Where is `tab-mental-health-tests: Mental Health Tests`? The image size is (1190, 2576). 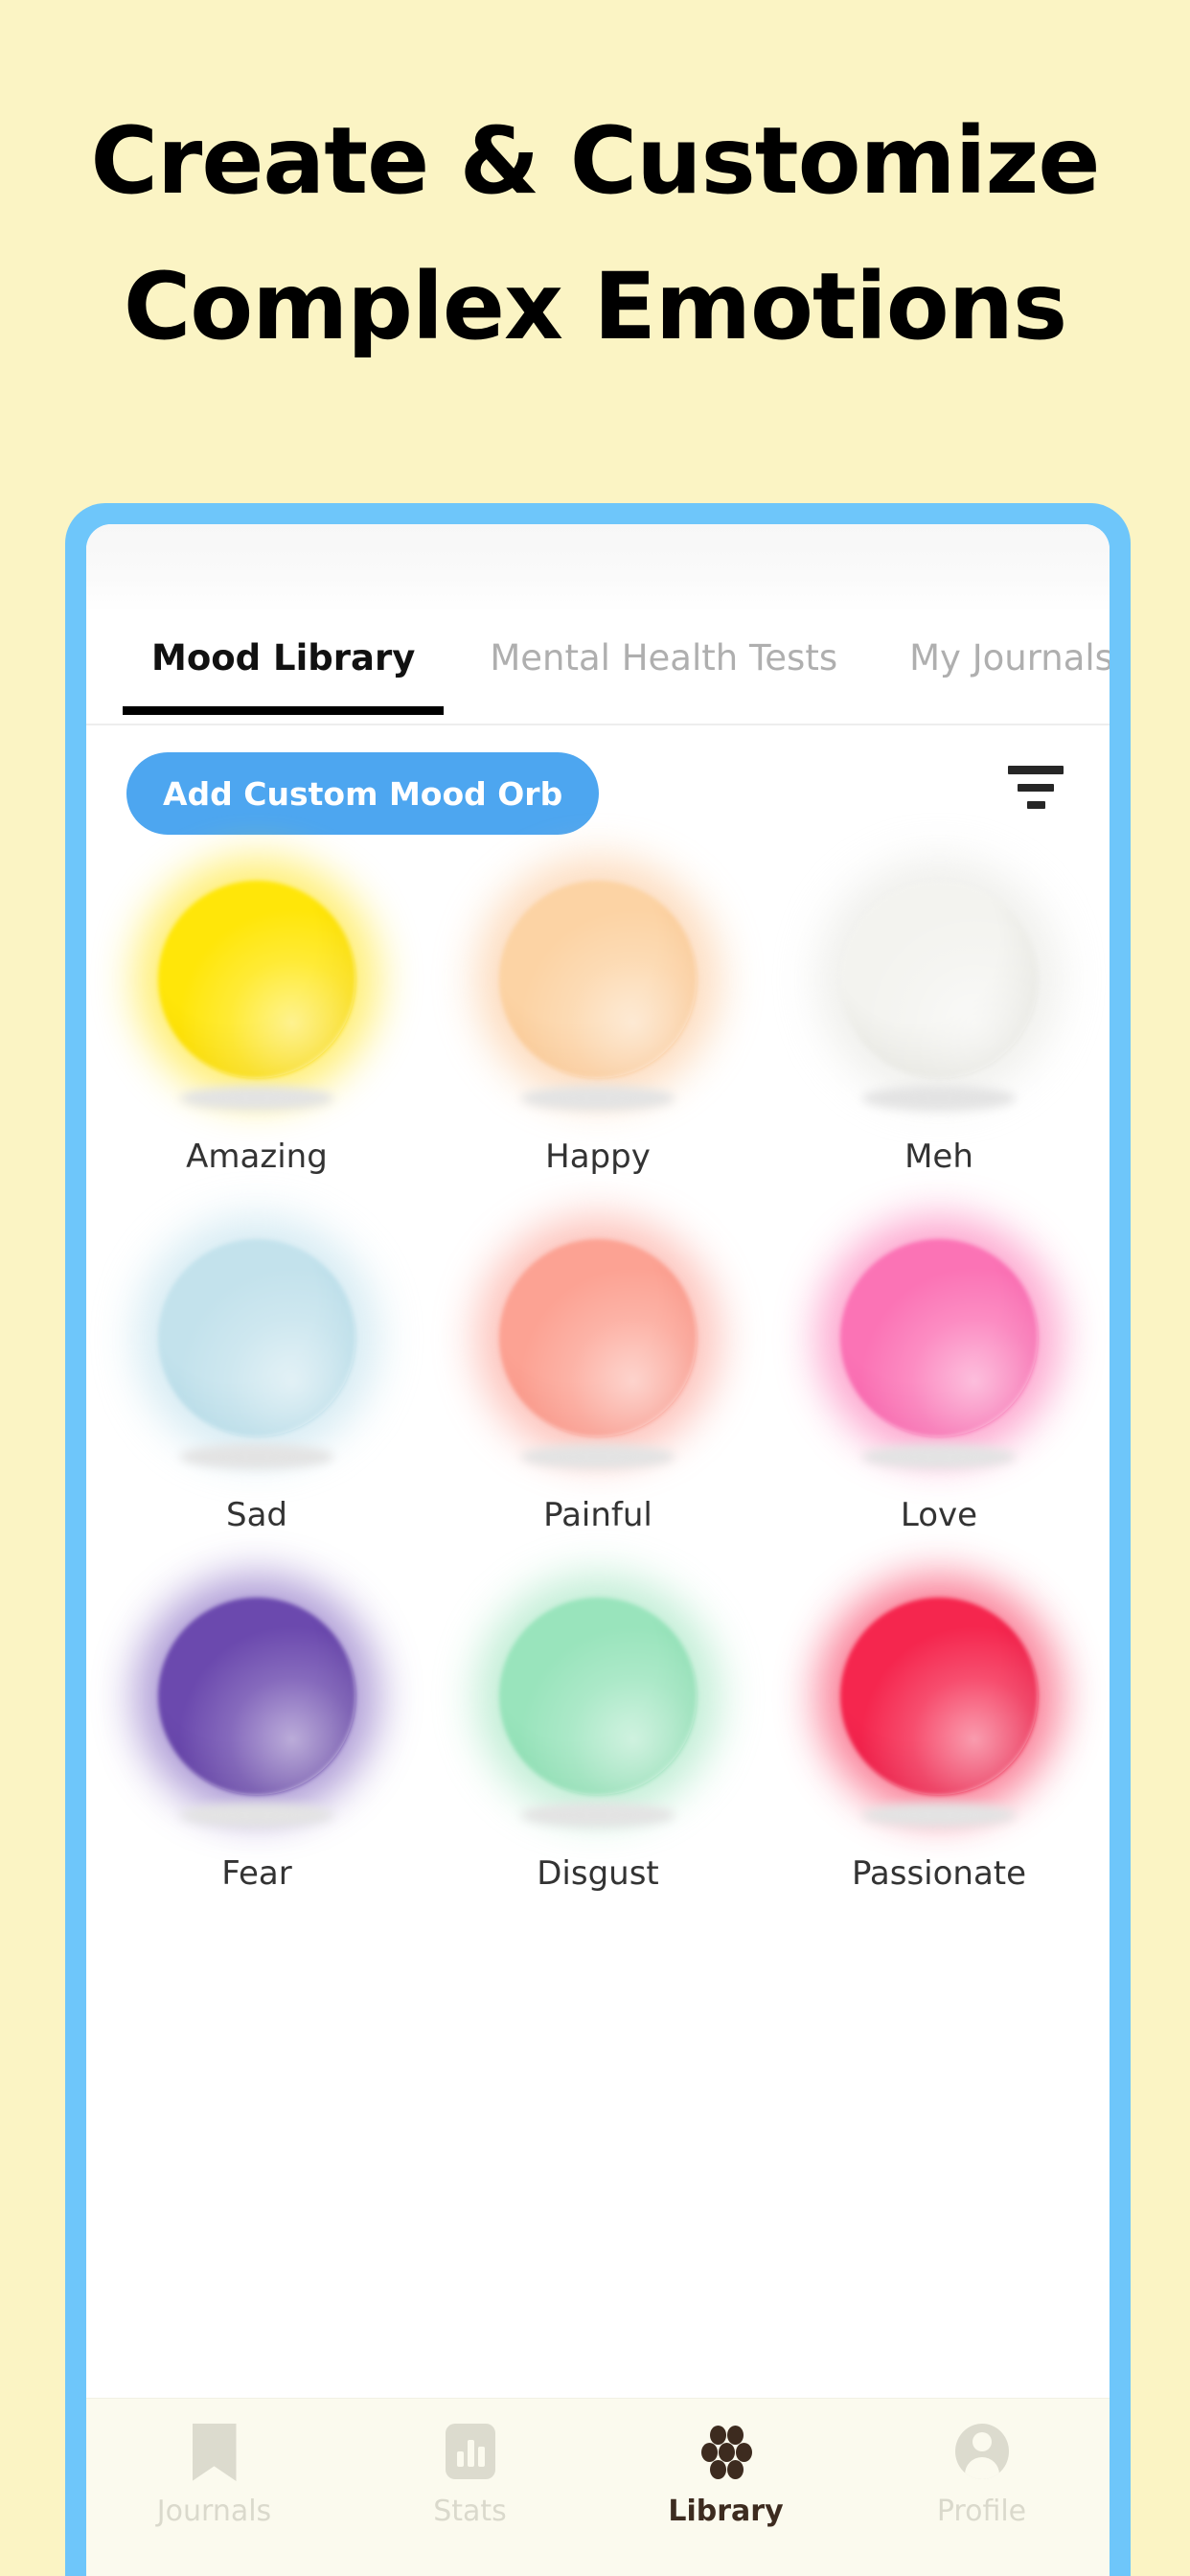 tab-mental-health-tests: Mental Health Tests is located at coordinates (664, 645).